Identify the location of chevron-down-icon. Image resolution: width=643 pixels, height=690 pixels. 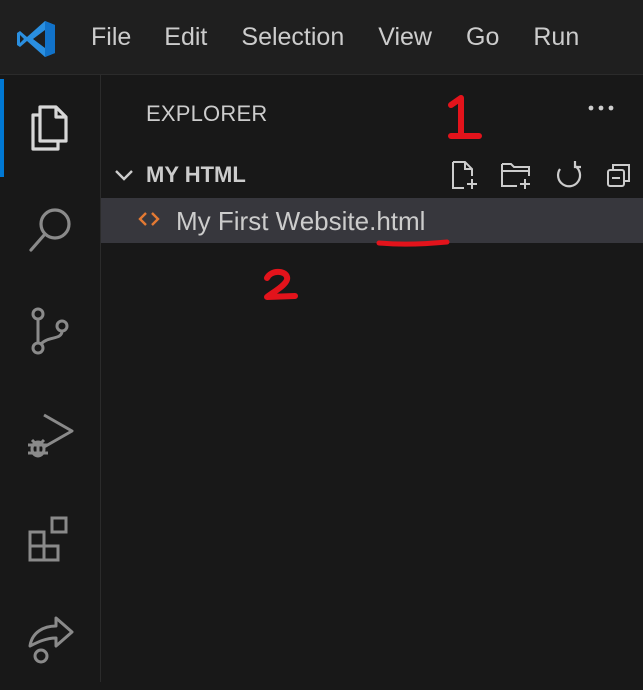
(124, 175).